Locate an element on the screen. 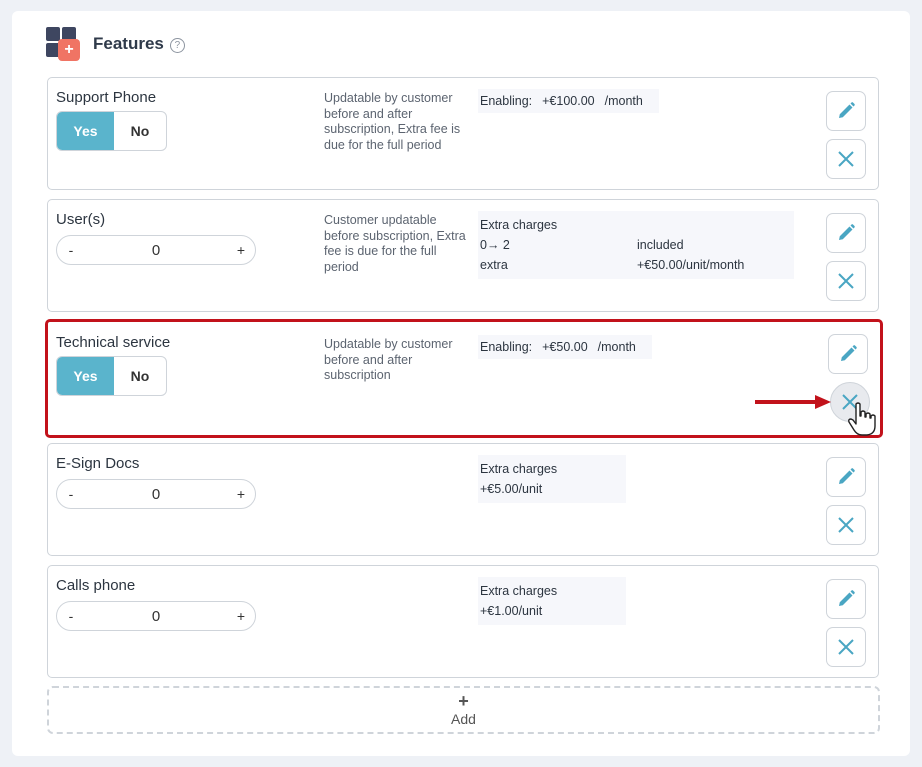 This screenshot has height=767, width=922. price-value: +€50.00 is located at coordinates (565, 347).